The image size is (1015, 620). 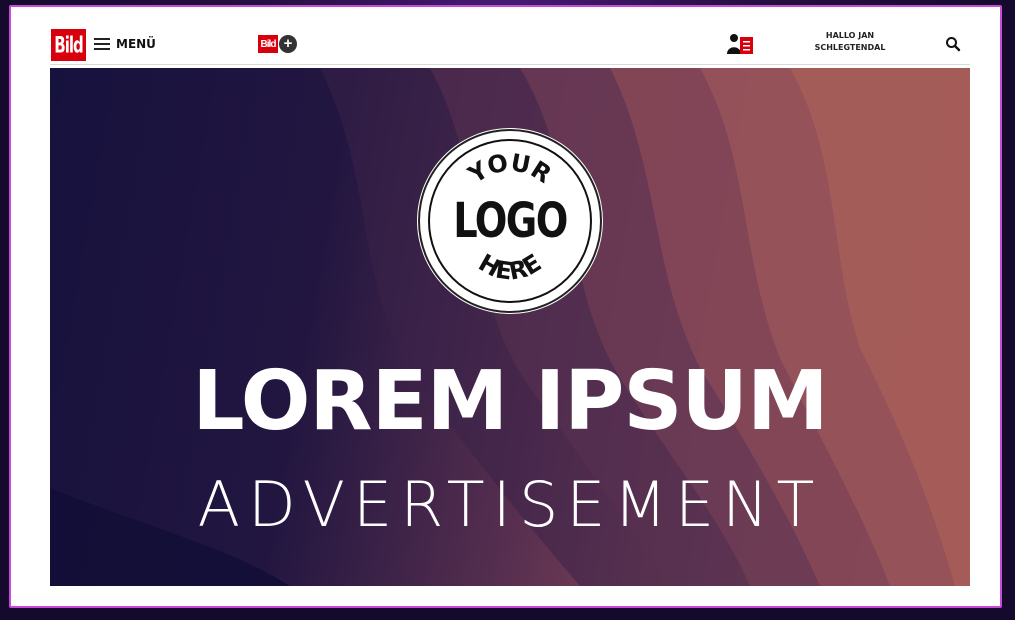 I want to click on hamburger-icon, so click(x=102, y=44).